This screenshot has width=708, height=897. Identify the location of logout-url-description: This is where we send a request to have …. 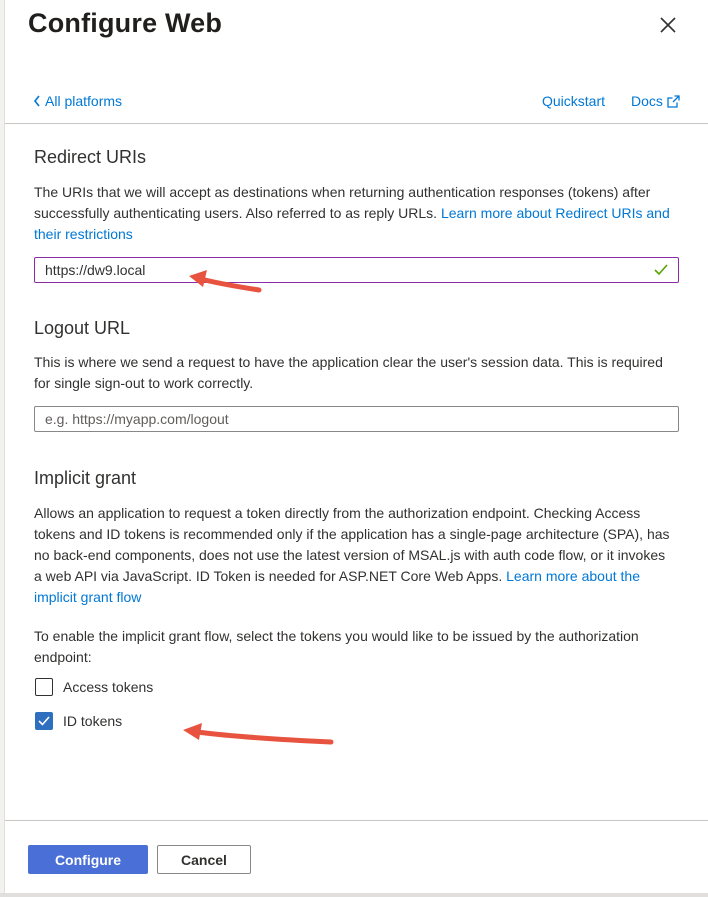
(348, 372).